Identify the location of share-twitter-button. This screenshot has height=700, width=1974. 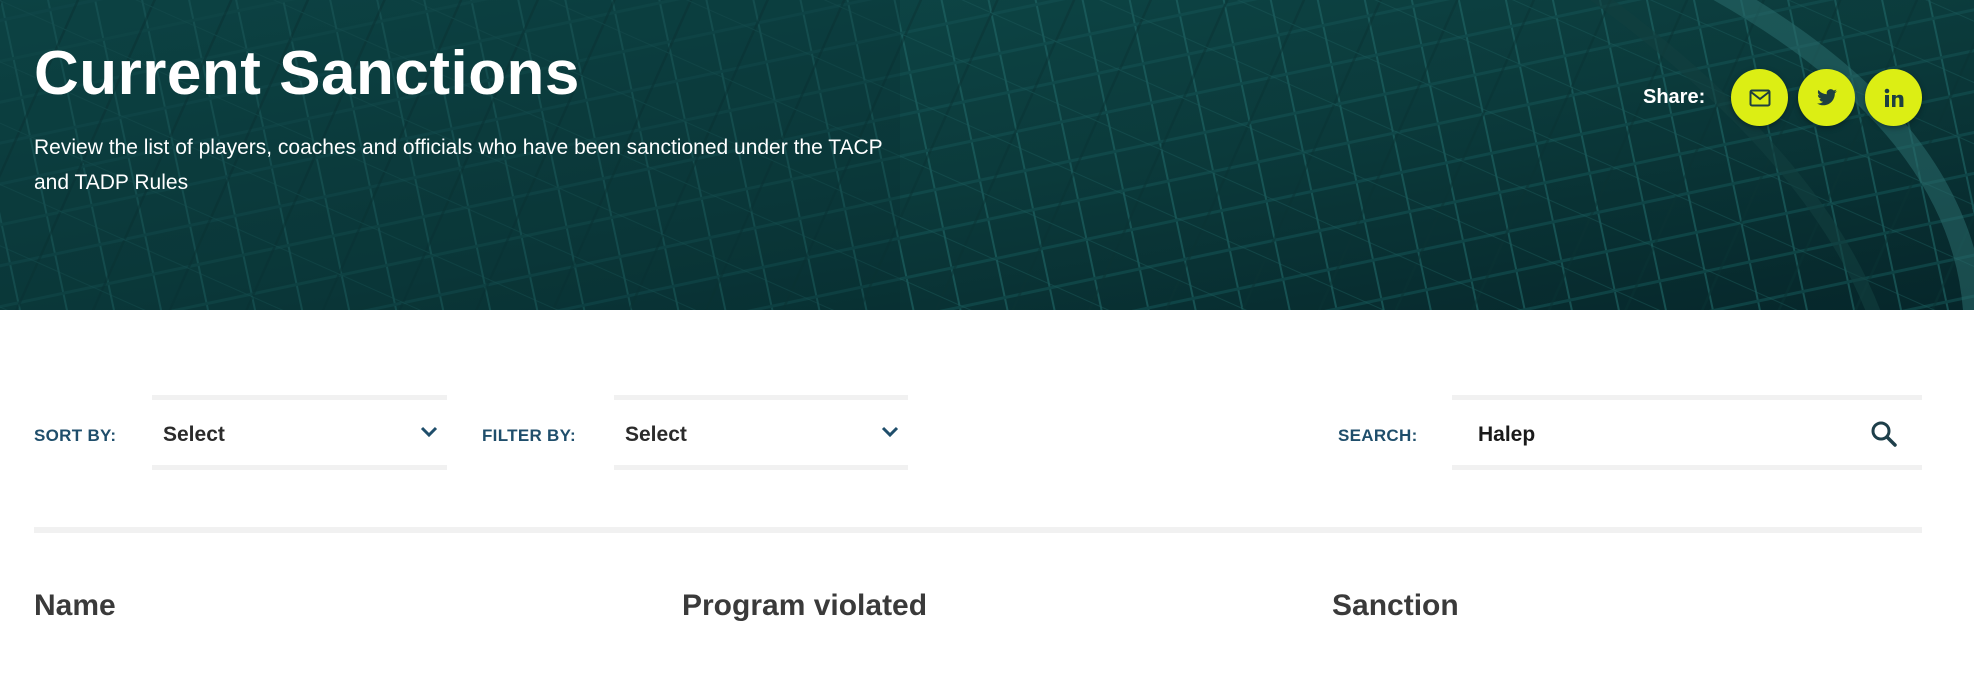
(1826, 97).